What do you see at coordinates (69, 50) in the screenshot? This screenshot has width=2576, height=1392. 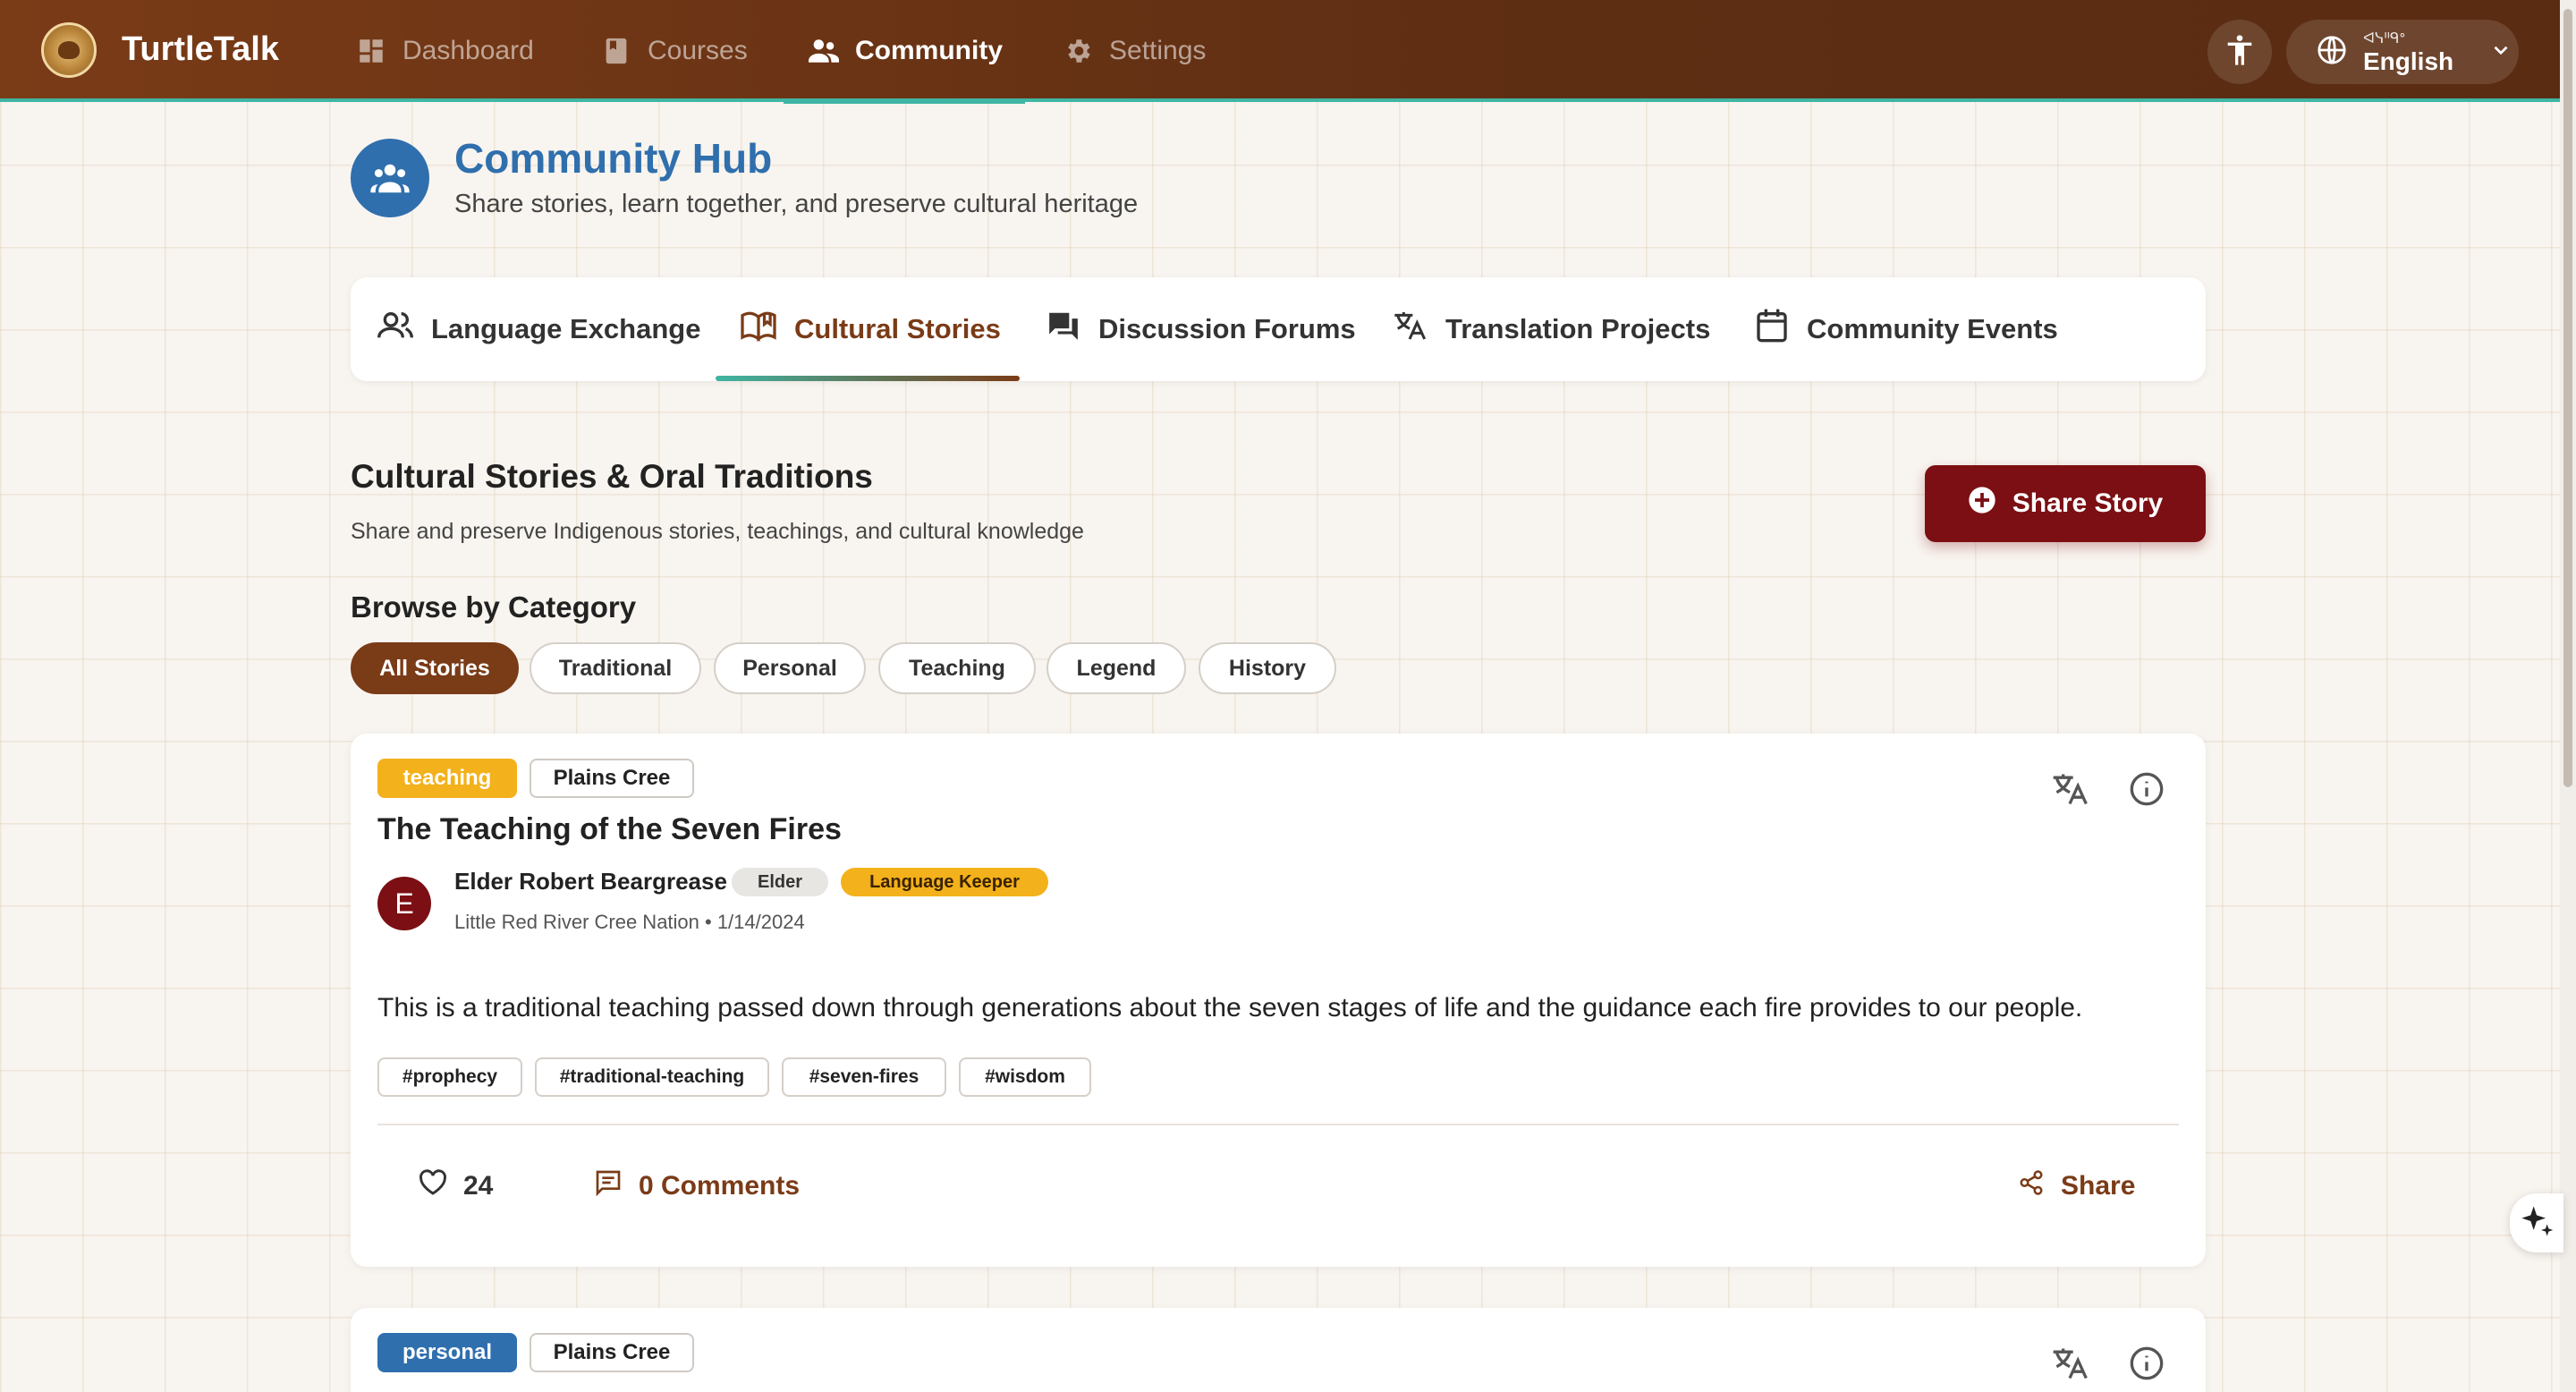 I see `turtle-logo-icon` at bounding box center [69, 50].